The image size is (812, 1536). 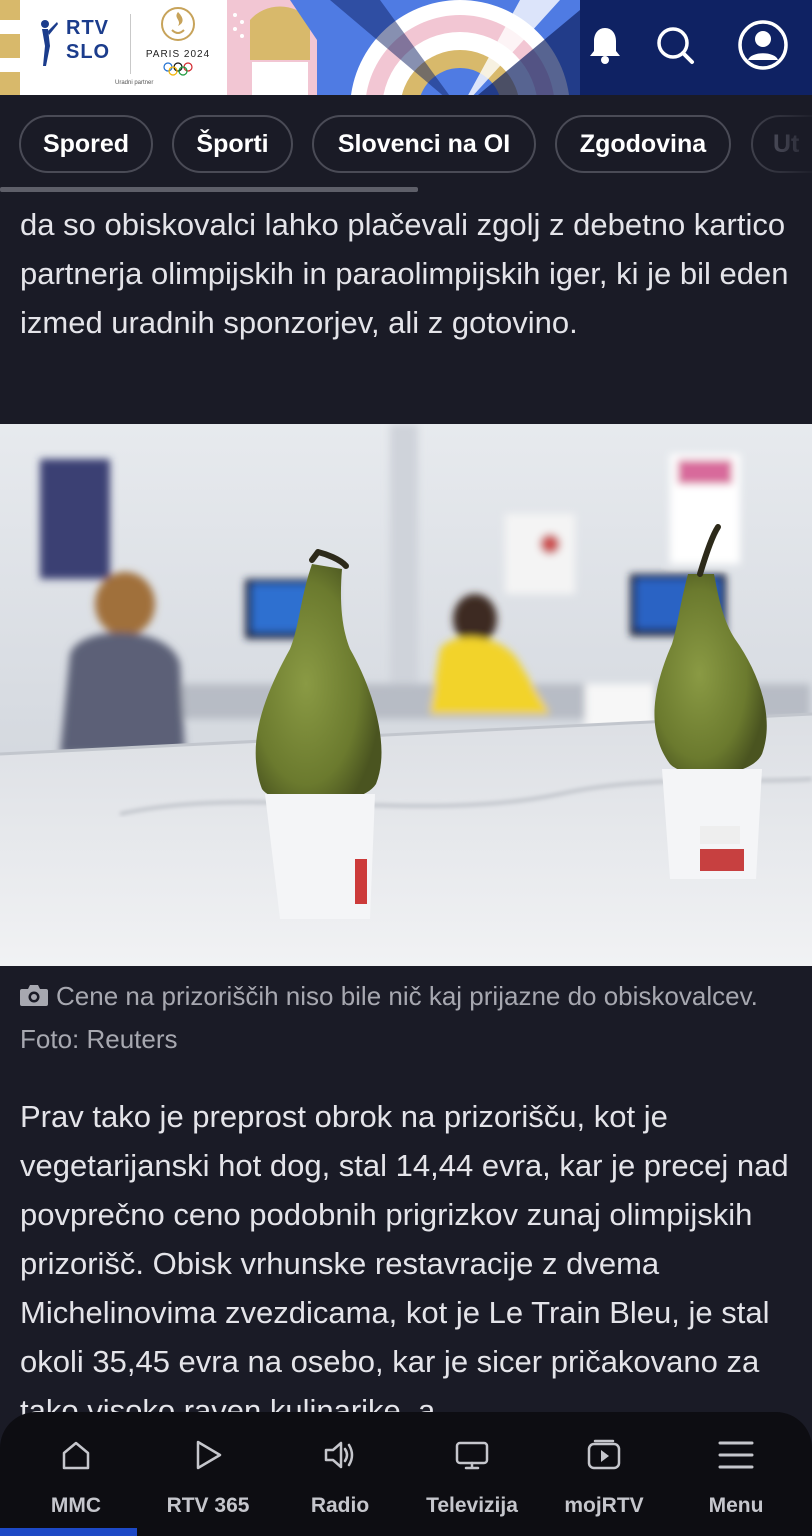 I want to click on profile-icon, so click(x=763, y=45).